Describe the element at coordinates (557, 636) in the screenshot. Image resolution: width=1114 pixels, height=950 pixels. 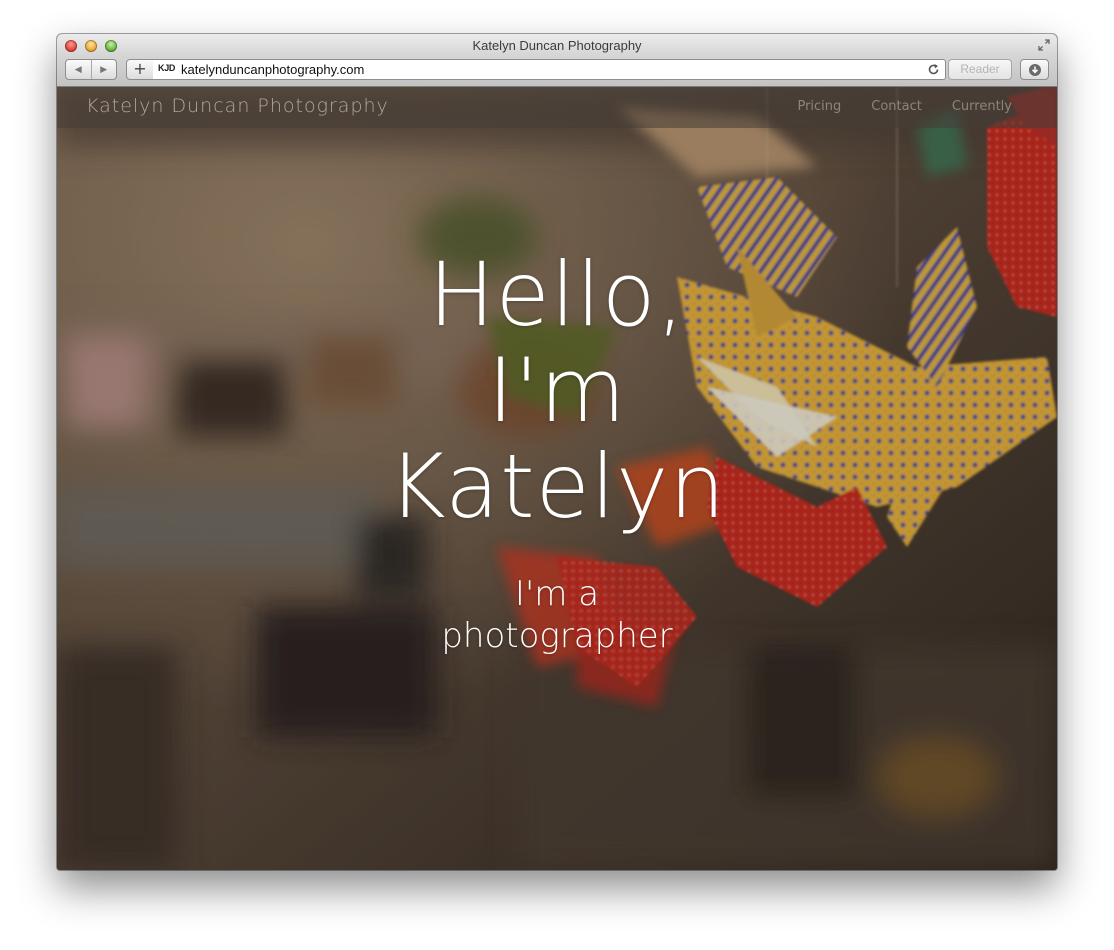
I see `hero-subtitle-line: photographer` at that location.